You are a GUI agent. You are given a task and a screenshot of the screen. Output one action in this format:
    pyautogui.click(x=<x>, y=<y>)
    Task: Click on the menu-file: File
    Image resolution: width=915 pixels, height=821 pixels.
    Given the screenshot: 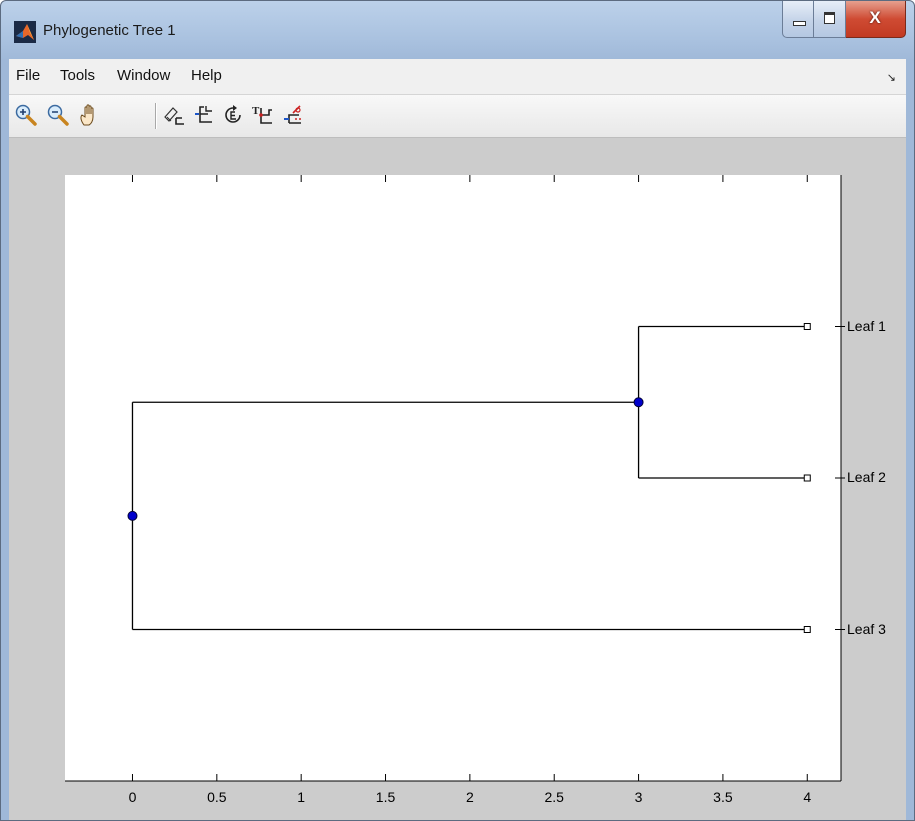 What is the action you would take?
    pyautogui.click(x=28, y=75)
    